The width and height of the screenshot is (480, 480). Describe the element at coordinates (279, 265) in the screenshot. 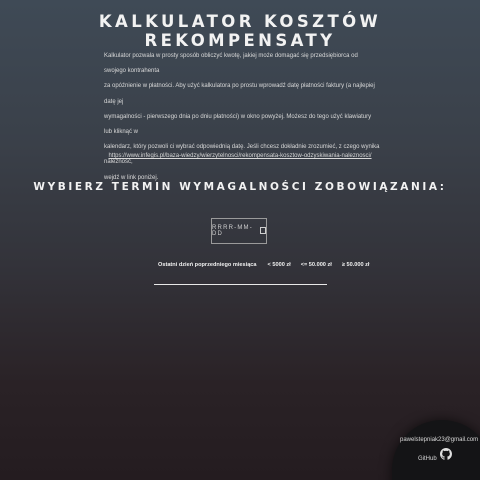

I see `column-header-under-5000: < 5000 zł` at that location.